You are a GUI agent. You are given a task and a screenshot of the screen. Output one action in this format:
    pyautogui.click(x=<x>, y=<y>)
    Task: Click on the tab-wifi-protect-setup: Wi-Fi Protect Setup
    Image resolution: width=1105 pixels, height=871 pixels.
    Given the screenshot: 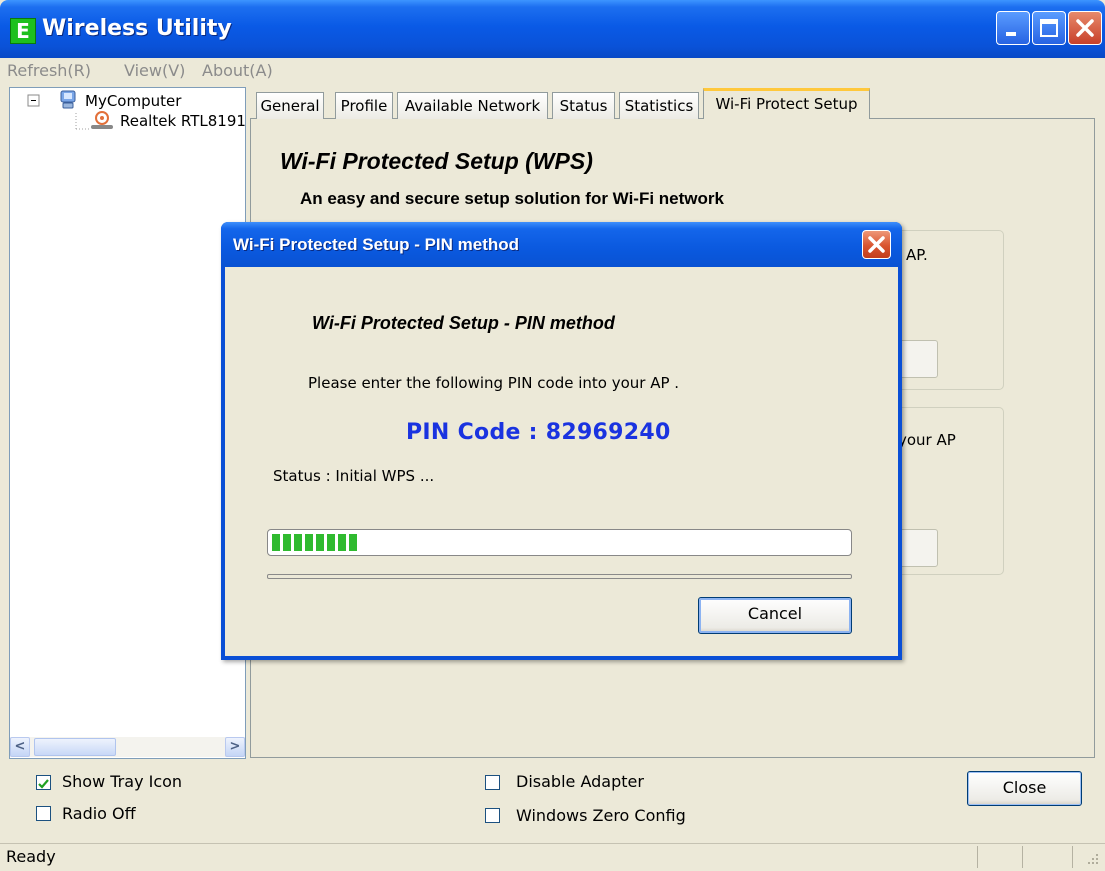 What is the action you would take?
    pyautogui.click(x=786, y=103)
    